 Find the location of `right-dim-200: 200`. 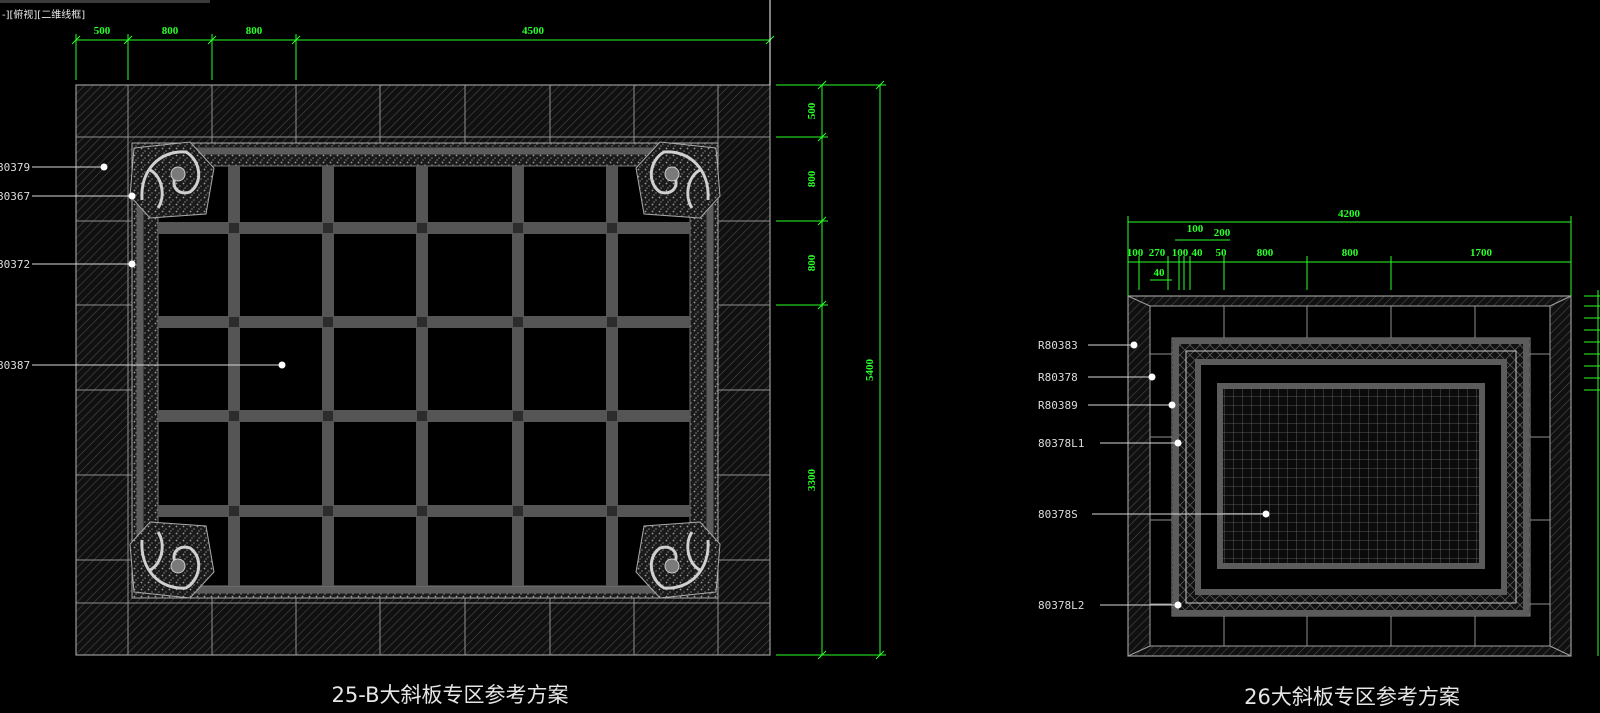

right-dim-200: 200 is located at coordinates (1222, 233).